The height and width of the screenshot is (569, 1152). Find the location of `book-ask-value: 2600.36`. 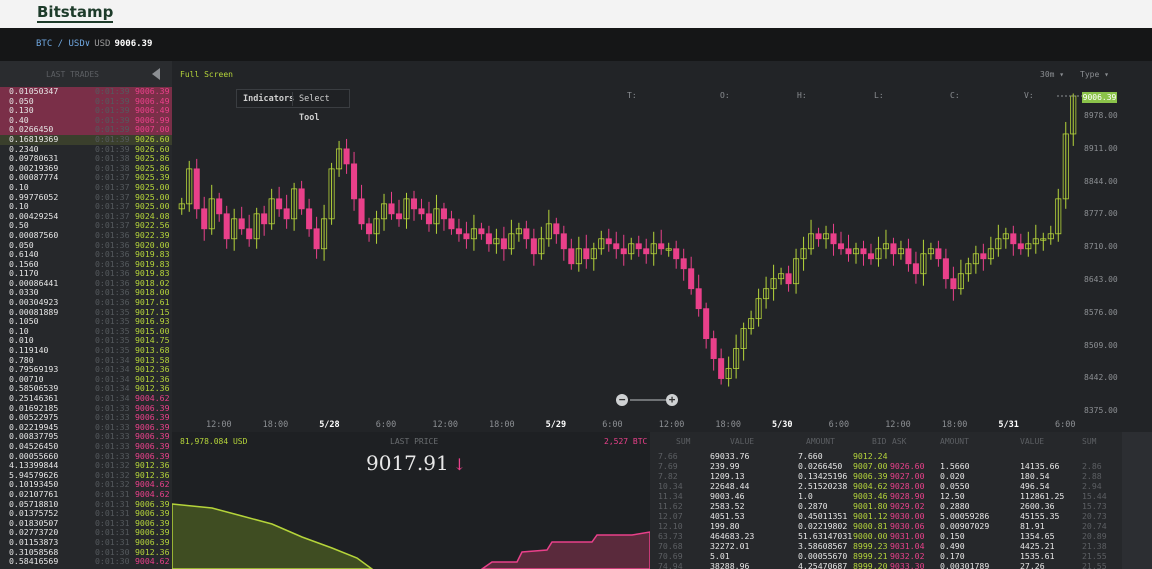

book-ask-value: 2600.36 is located at coordinates (1037, 506).